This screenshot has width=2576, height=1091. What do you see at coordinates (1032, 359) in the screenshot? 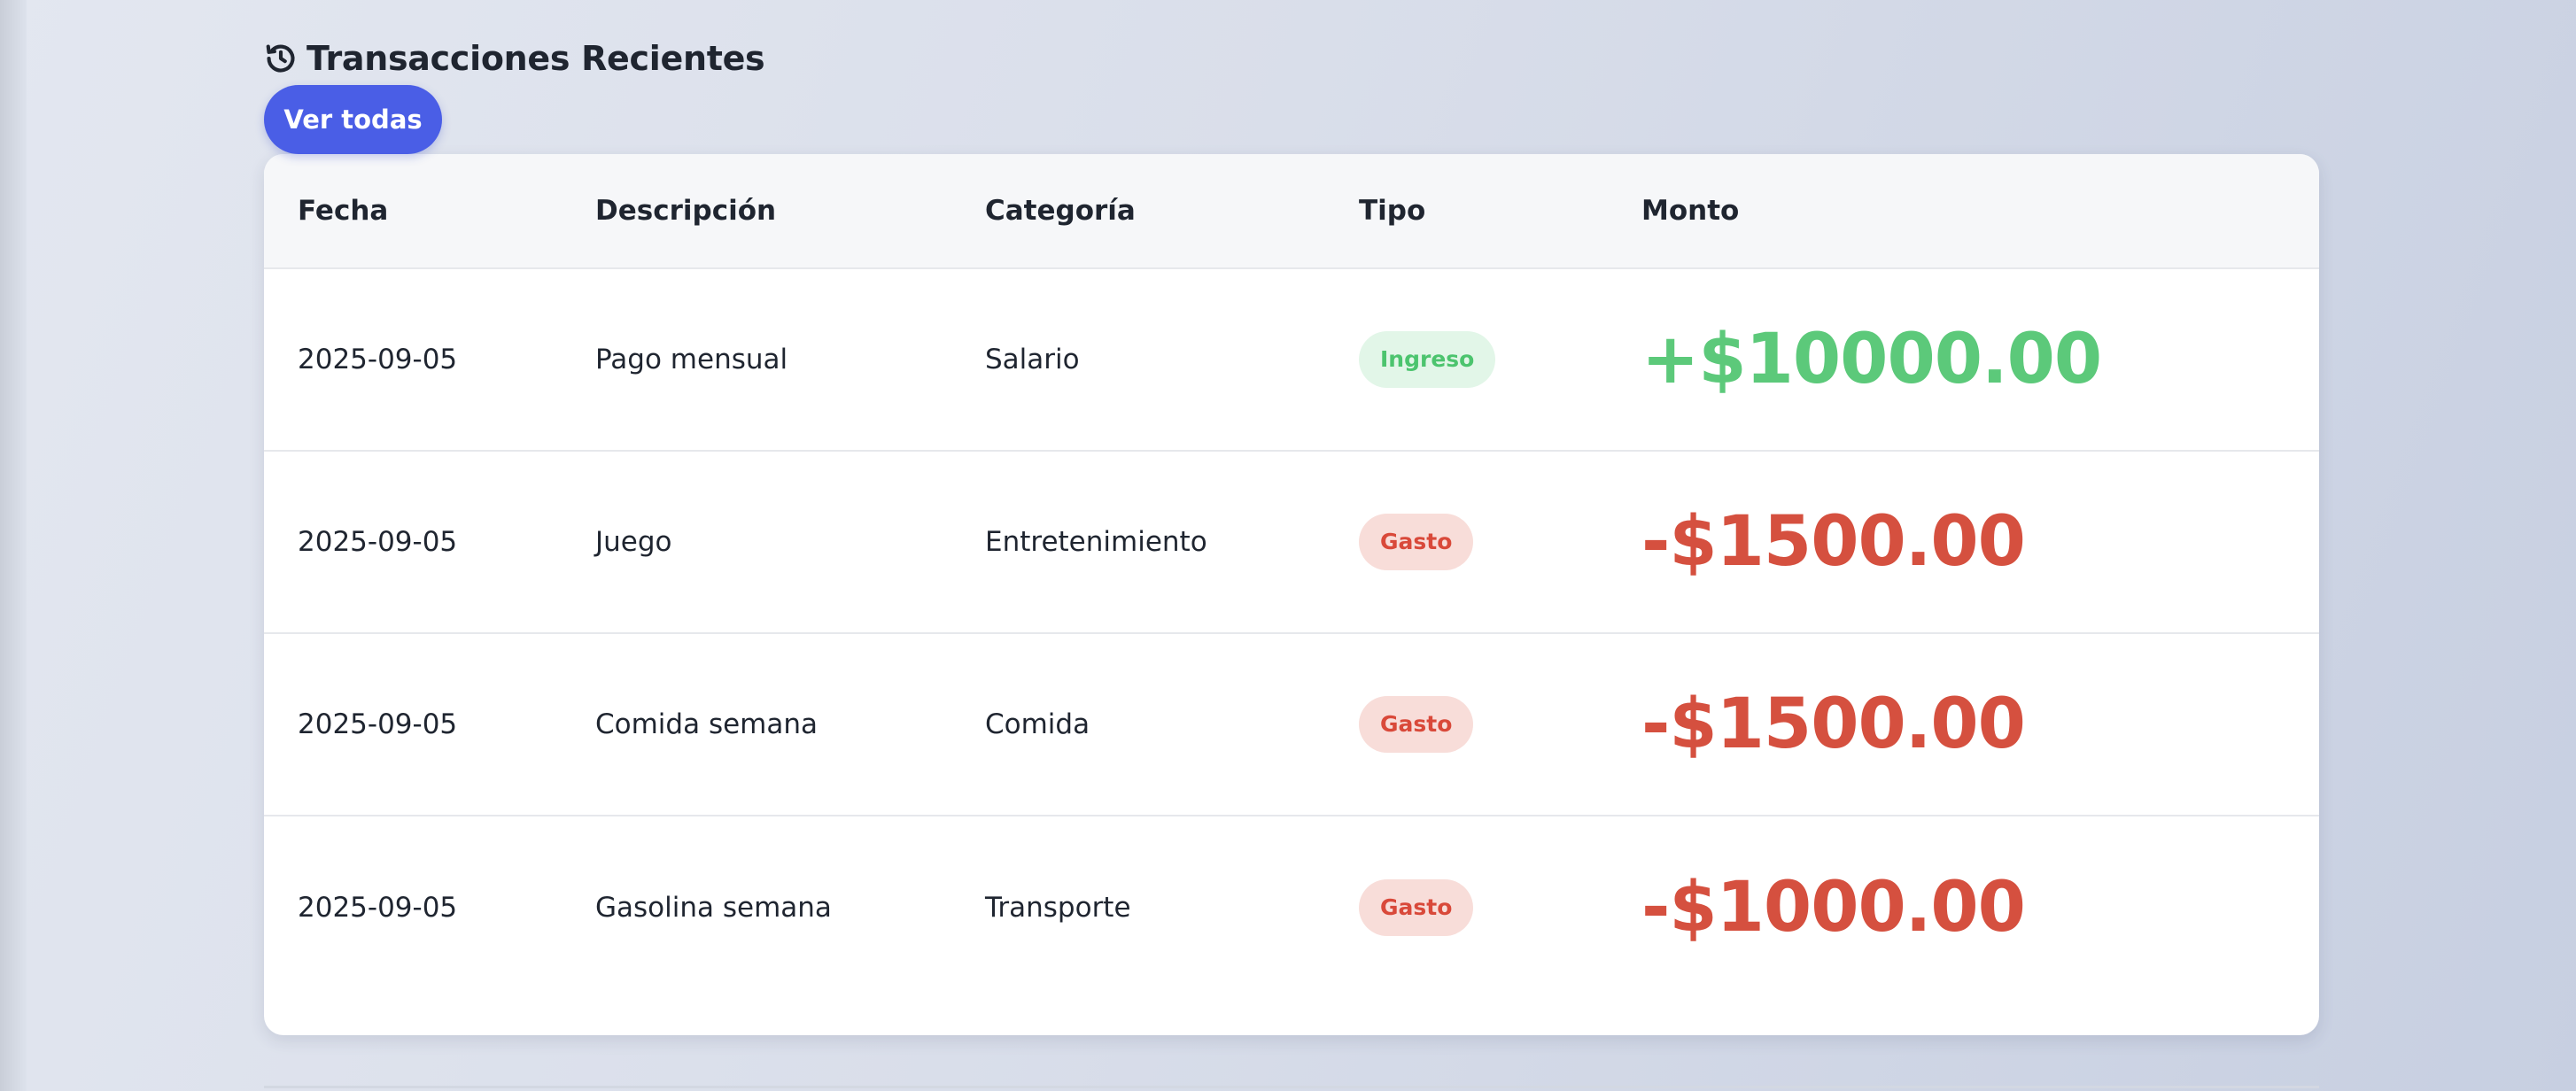
I see `cell-categoria: Salario` at bounding box center [1032, 359].